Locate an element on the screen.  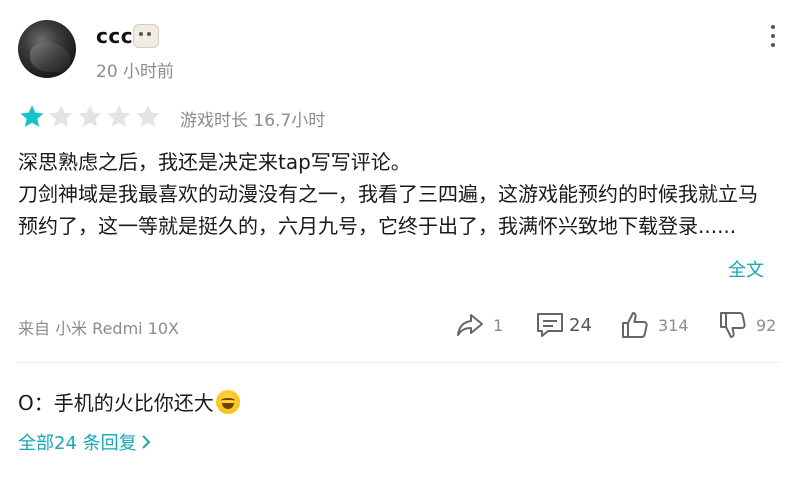
thumbs-up-icon is located at coordinates (635, 325).